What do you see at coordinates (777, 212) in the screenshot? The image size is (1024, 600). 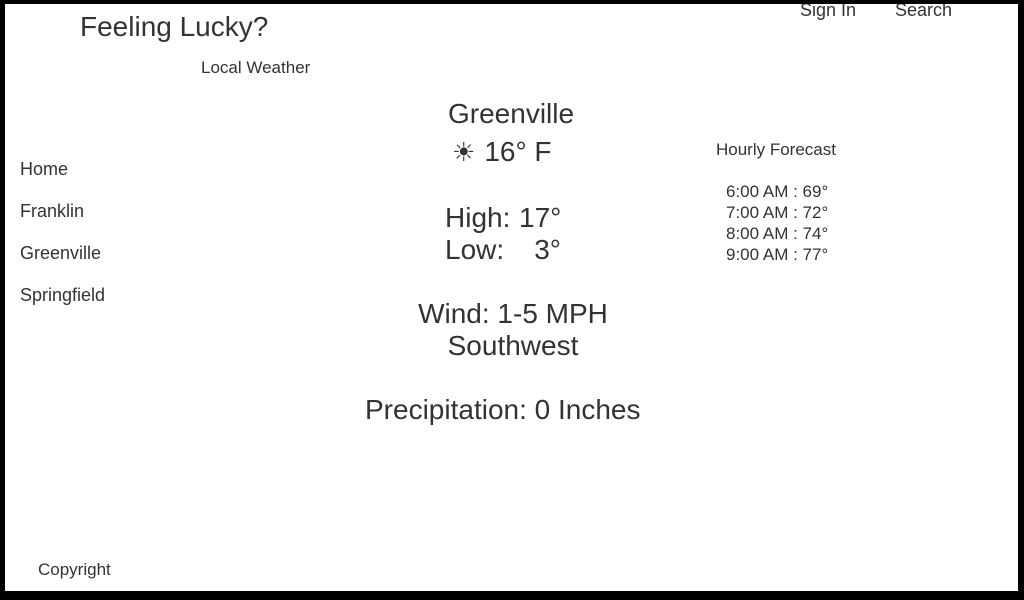 I see `hourly-item: 7:00 AM : 72°` at bounding box center [777, 212].